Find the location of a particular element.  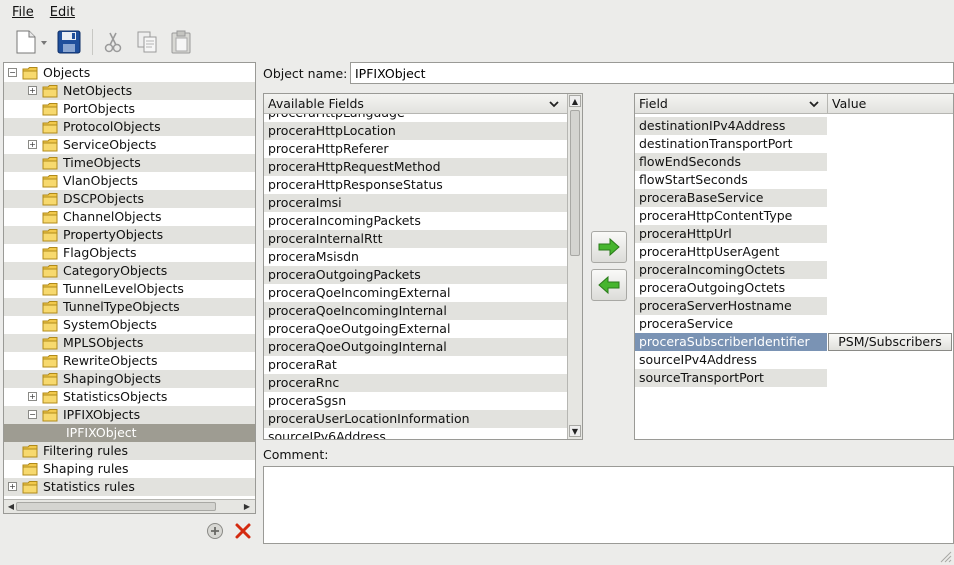

table-row: sourceIPv4Address is located at coordinates (731, 360).